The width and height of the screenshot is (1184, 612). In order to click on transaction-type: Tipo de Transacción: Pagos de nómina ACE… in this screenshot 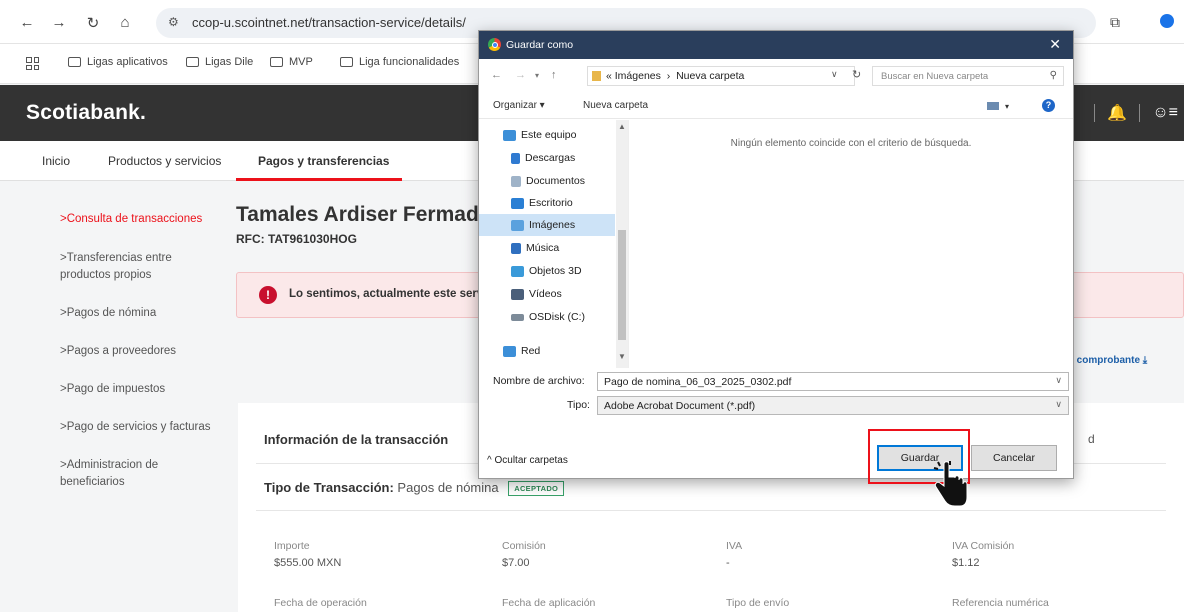, I will do `click(414, 488)`.